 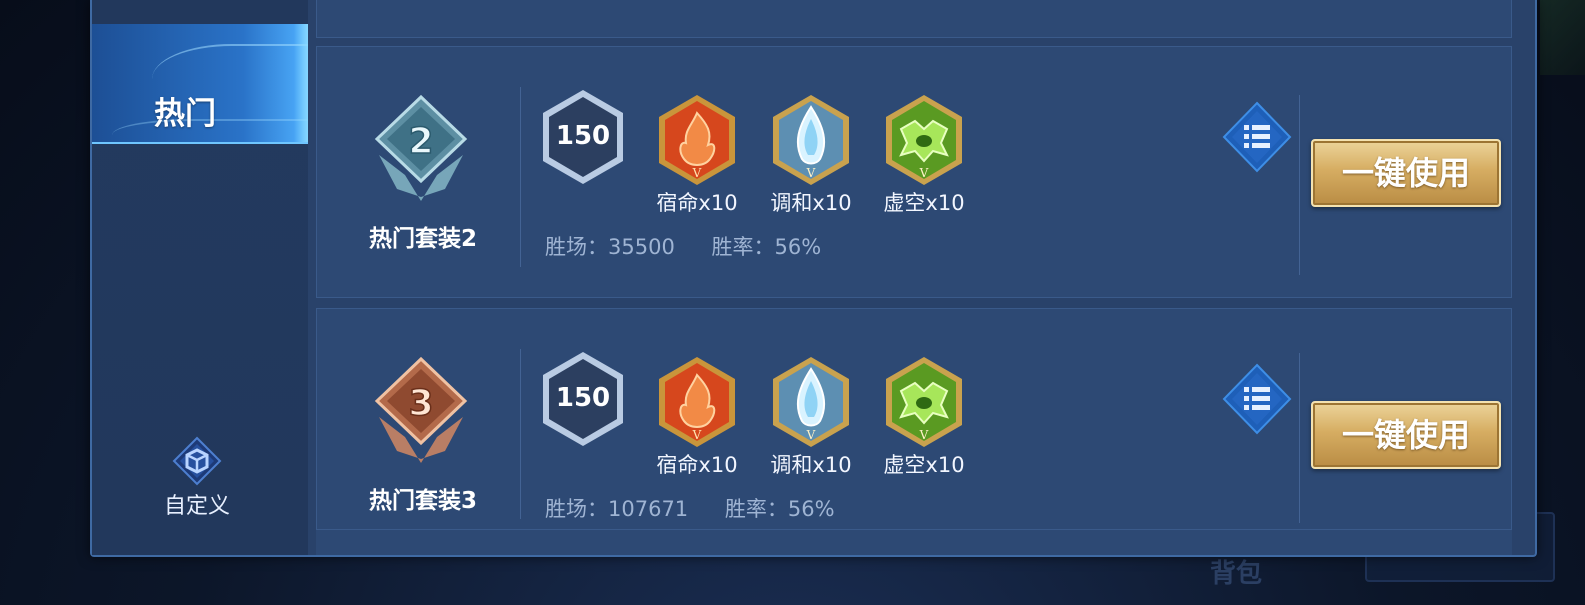 What do you see at coordinates (420, 403) in the screenshot?
I see `svg-text: 3` at bounding box center [420, 403].